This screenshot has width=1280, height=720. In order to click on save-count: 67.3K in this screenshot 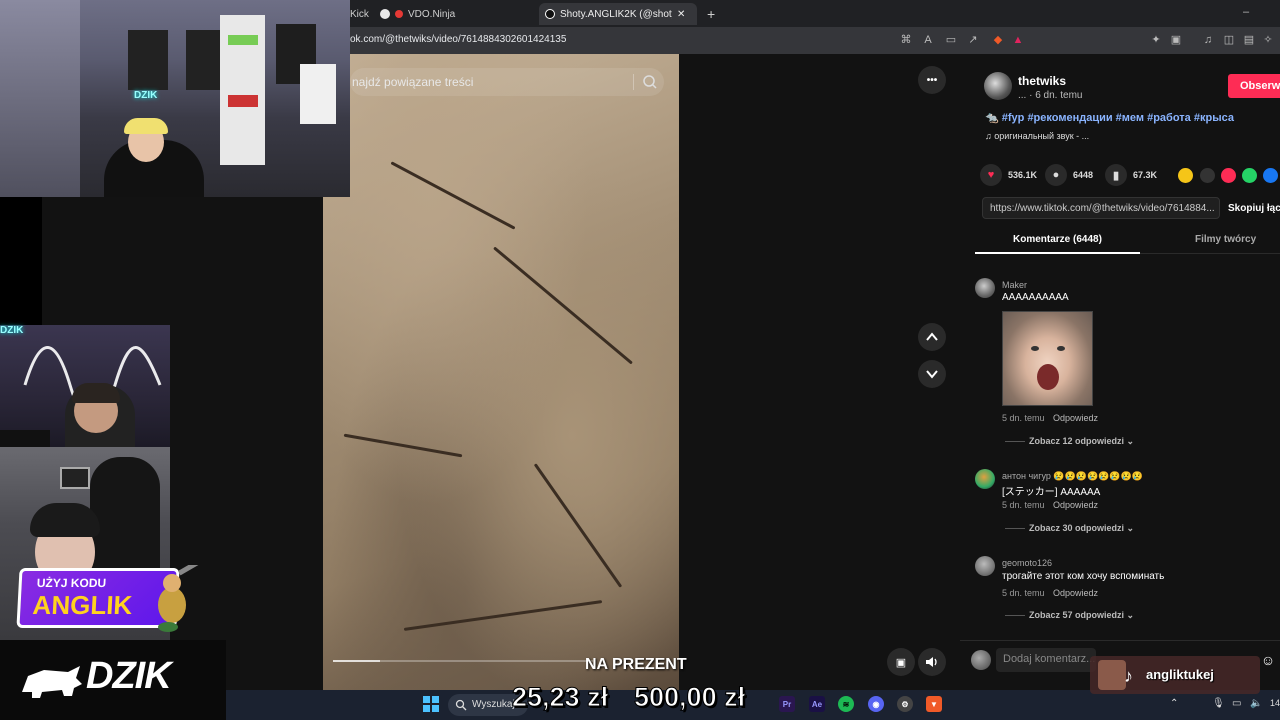, I will do `click(1145, 175)`.